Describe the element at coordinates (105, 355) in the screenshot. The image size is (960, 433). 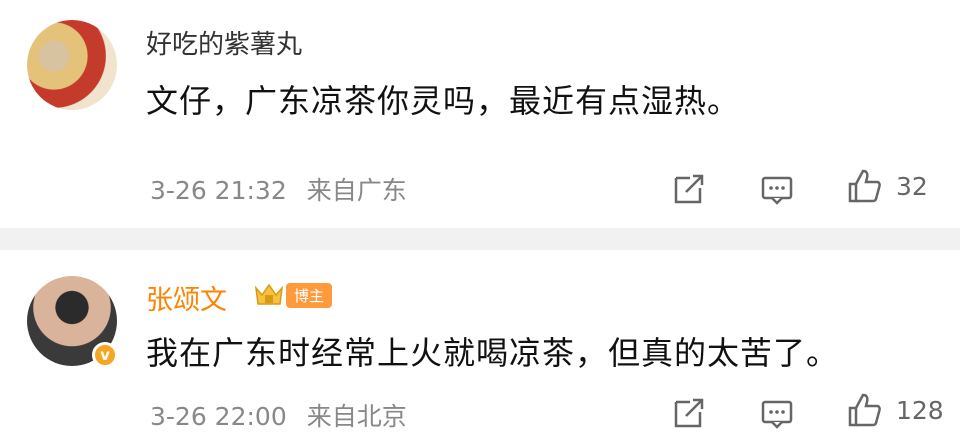
I see `verified-badge-icon: v` at that location.